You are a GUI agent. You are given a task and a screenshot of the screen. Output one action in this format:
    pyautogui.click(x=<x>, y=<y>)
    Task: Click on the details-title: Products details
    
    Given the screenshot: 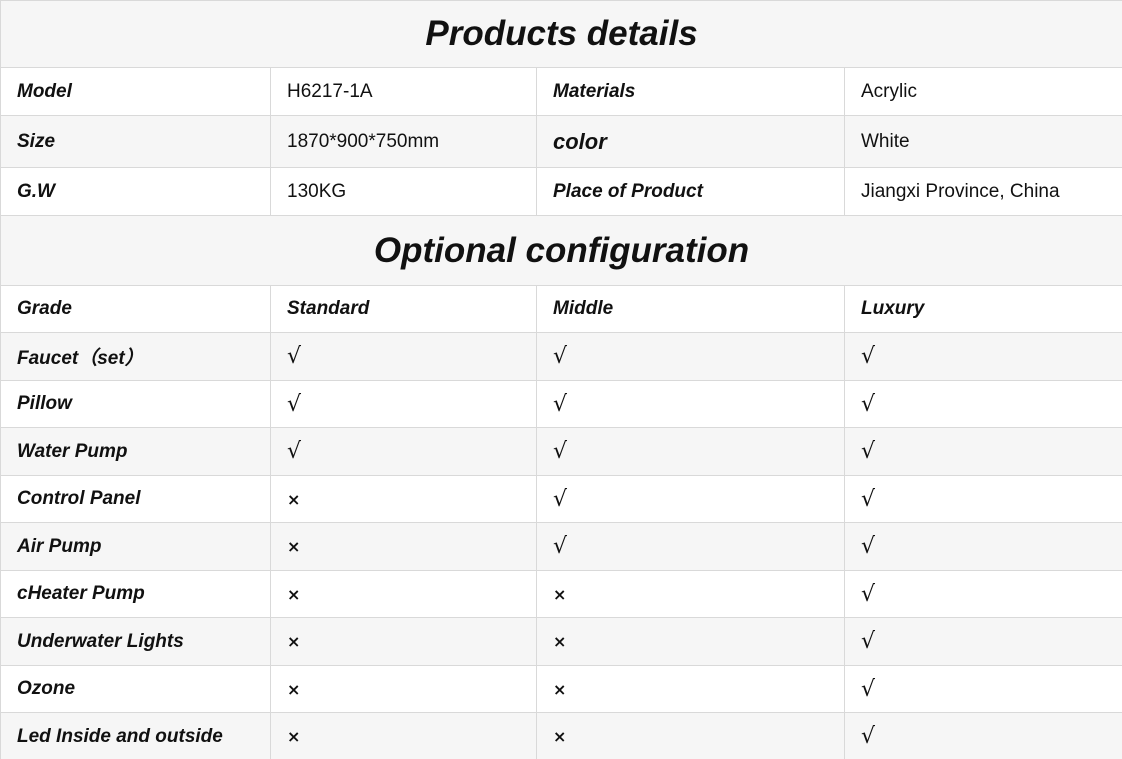 What is the action you would take?
    pyautogui.click(x=561, y=34)
    